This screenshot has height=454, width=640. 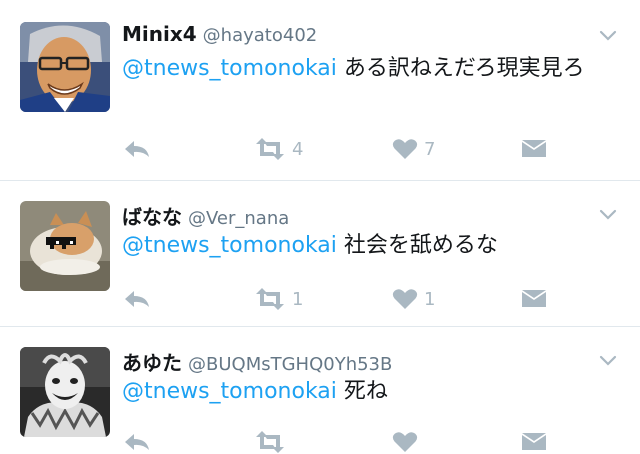 I want to click on retweet-count: 4, so click(x=298, y=149).